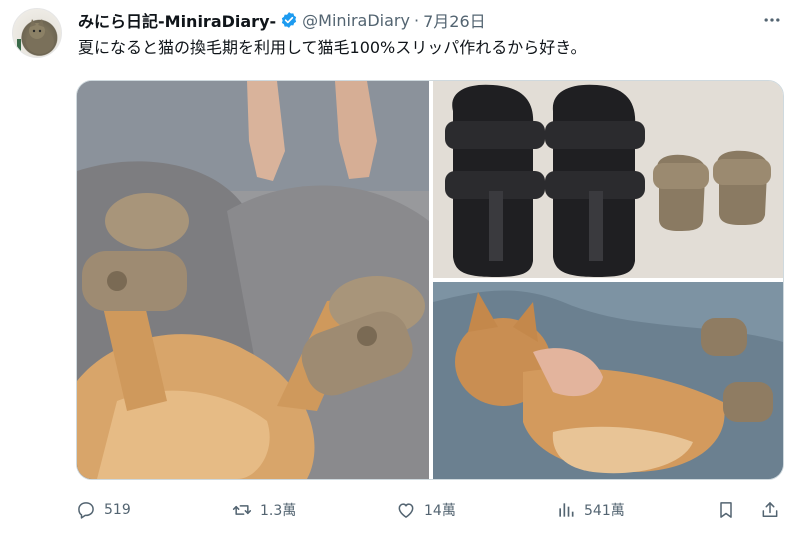 Image resolution: width=799 pixels, height=537 pixels. I want to click on avatar, so click(37, 33).